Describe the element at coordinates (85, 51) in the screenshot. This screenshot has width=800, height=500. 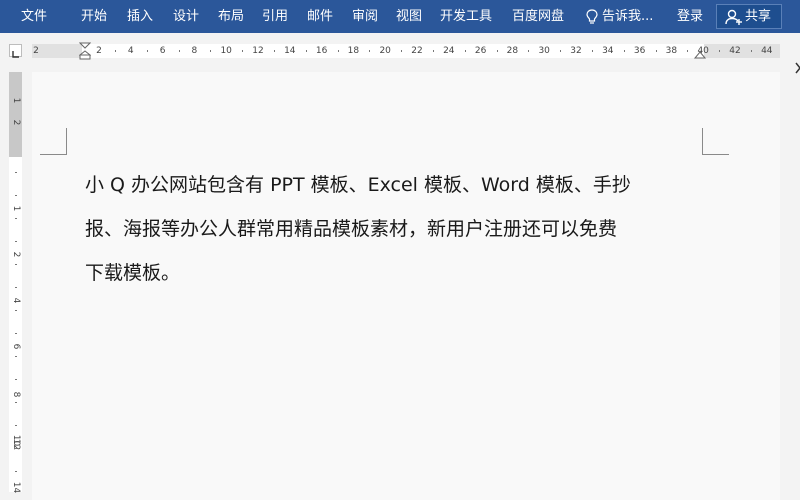
I see `indent-markers-icon` at that location.